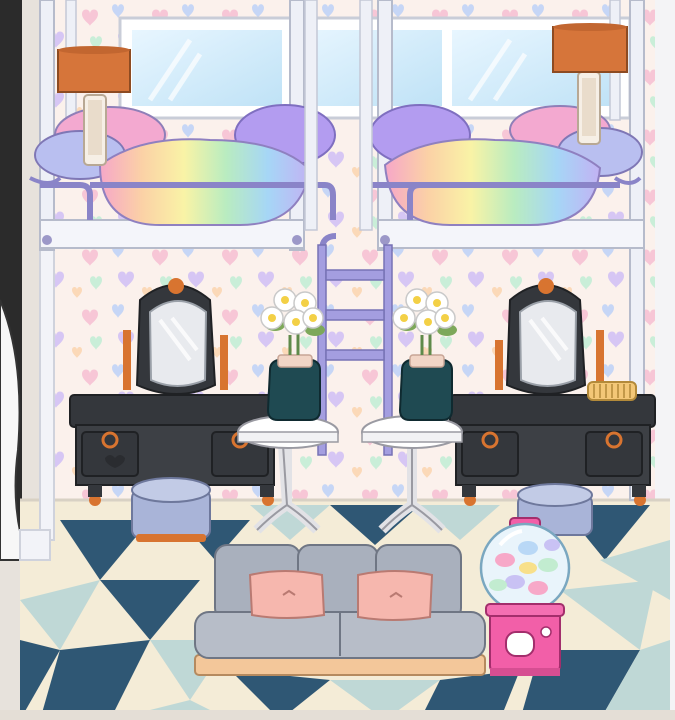 This screenshot has height=720, width=675. Describe the element at coordinates (340, 610) in the screenshot. I see `sofa` at that location.